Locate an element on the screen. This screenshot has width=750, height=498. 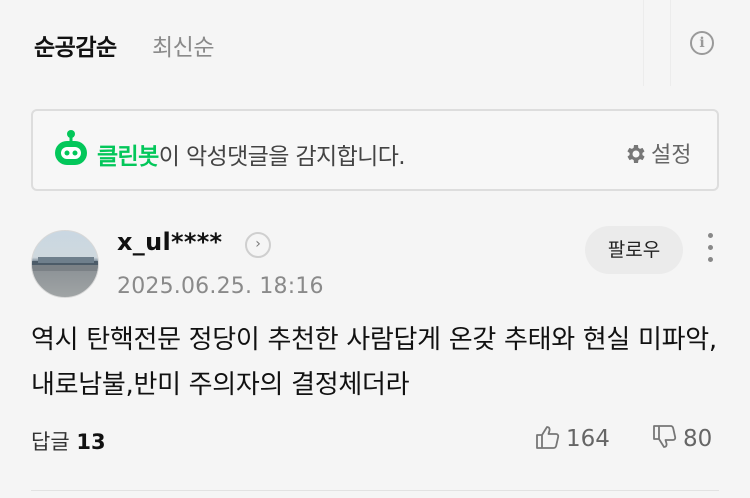
avatar-image is located at coordinates (65, 264).